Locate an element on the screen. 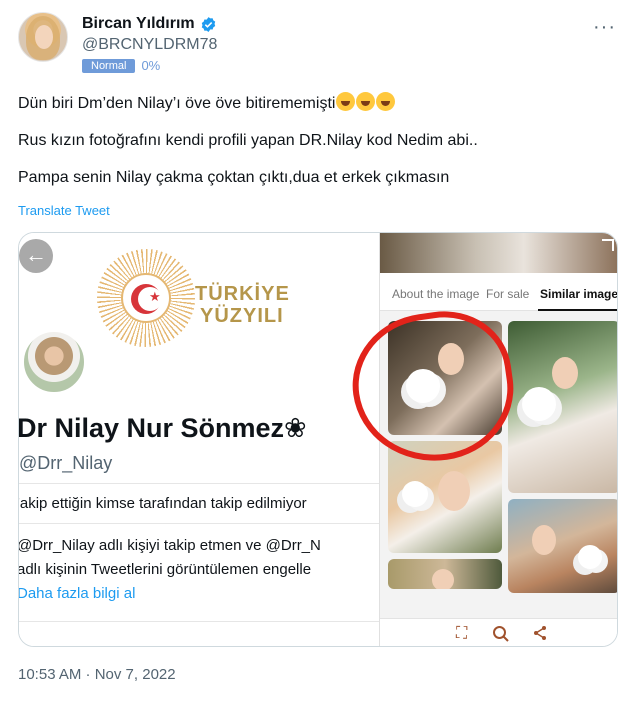 The height and width of the screenshot is (701, 635). profile-name: Dr Nilay Nur Sönmez❀ is located at coordinates (162, 428).